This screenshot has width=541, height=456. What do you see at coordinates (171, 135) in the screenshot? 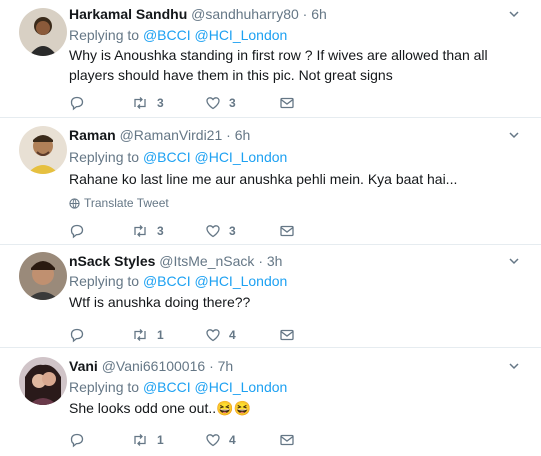
I see `author-handle: @RamanVirdi21` at bounding box center [171, 135].